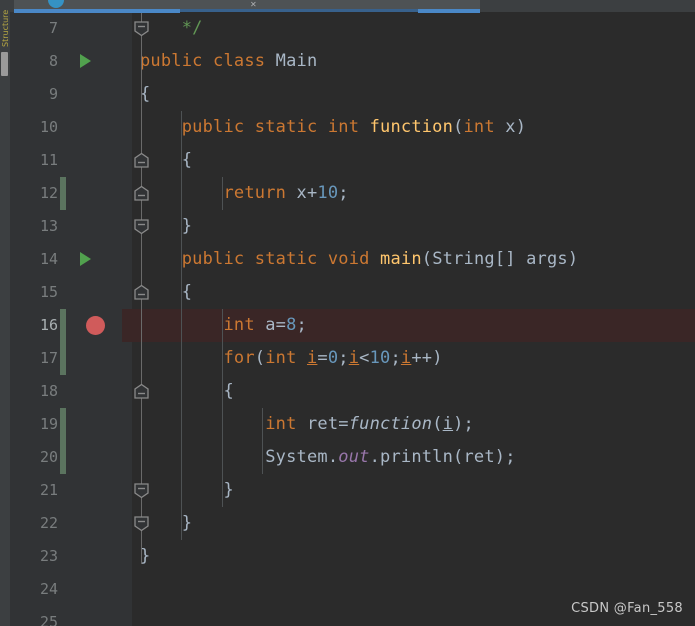 This screenshot has height=626, width=695. I want to click on code-line-20: 20 System.out.println(ret);, so click(352, 457).